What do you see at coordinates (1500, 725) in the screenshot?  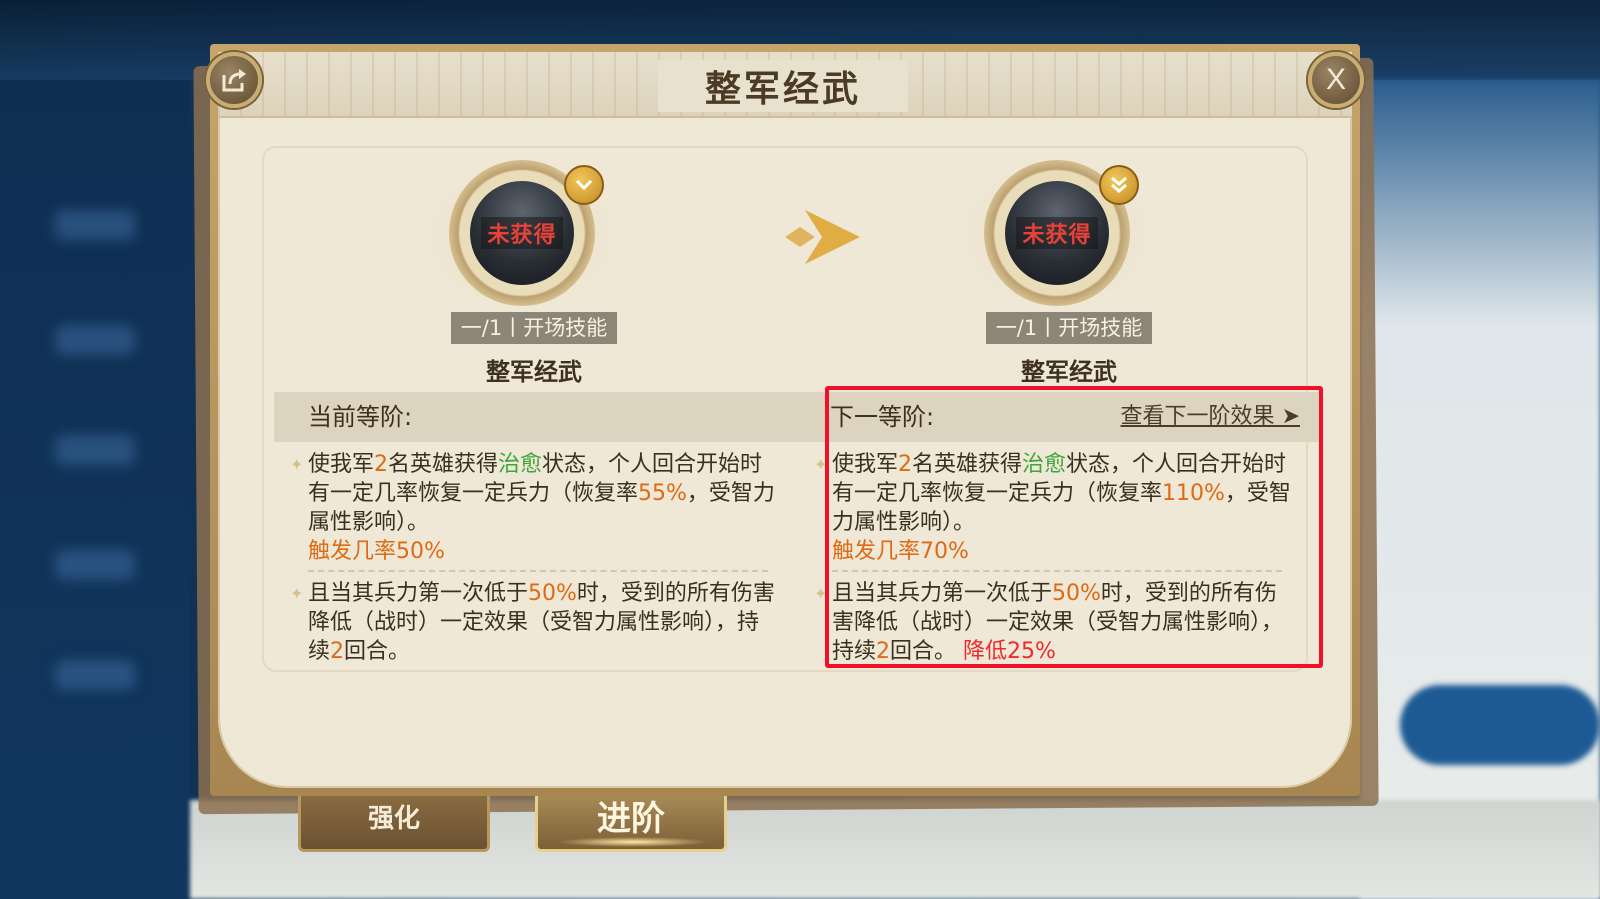 I see `background-button` at bounding box center [1500, 725].